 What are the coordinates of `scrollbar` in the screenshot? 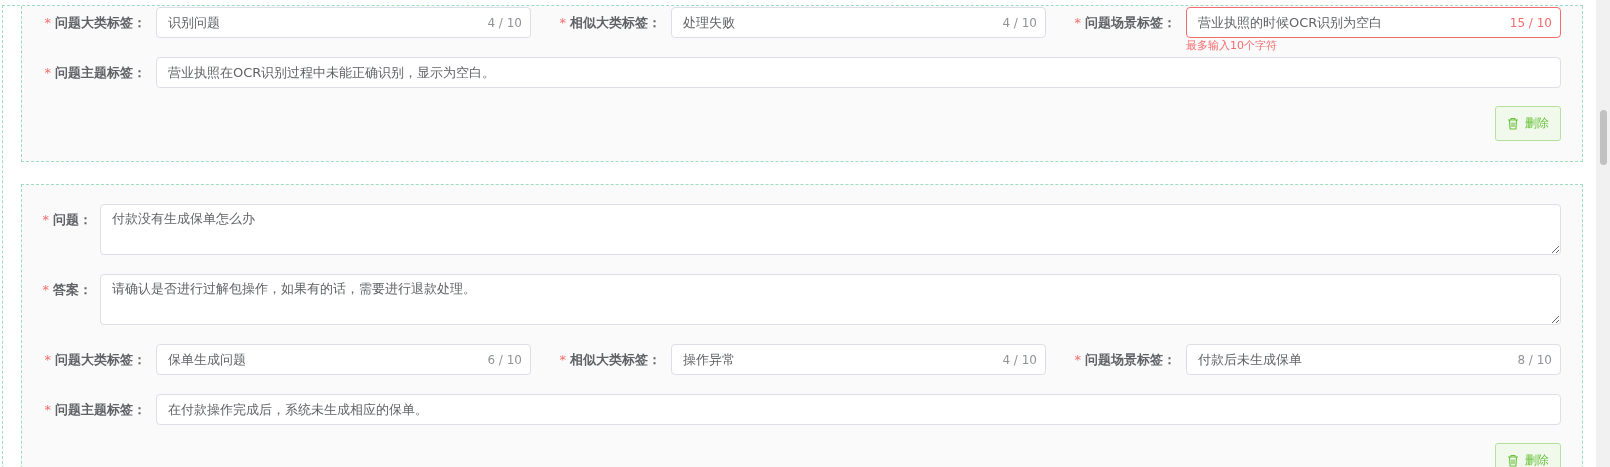 It's located at (1603, 233).